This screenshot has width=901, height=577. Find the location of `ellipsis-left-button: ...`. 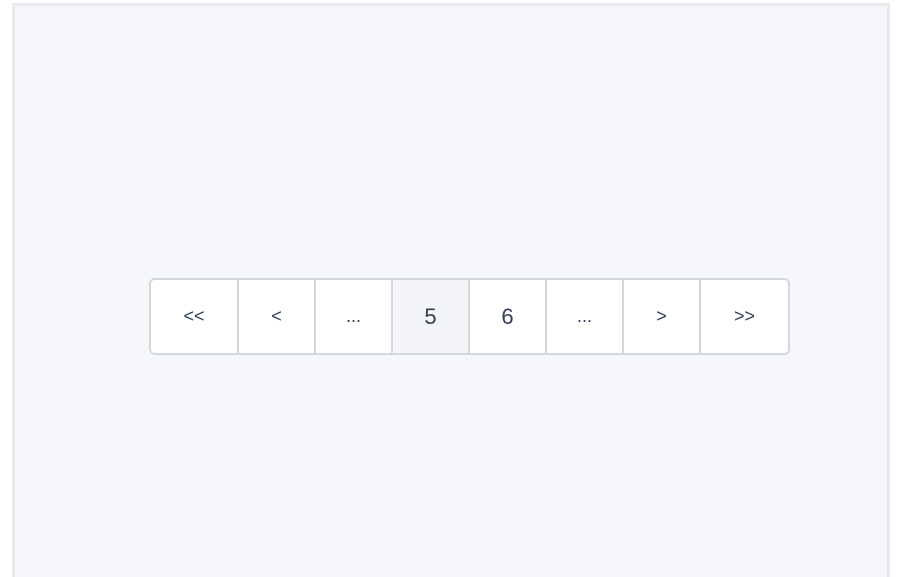

ellipsis-left-button: ... is located at coordinates (354, 316).